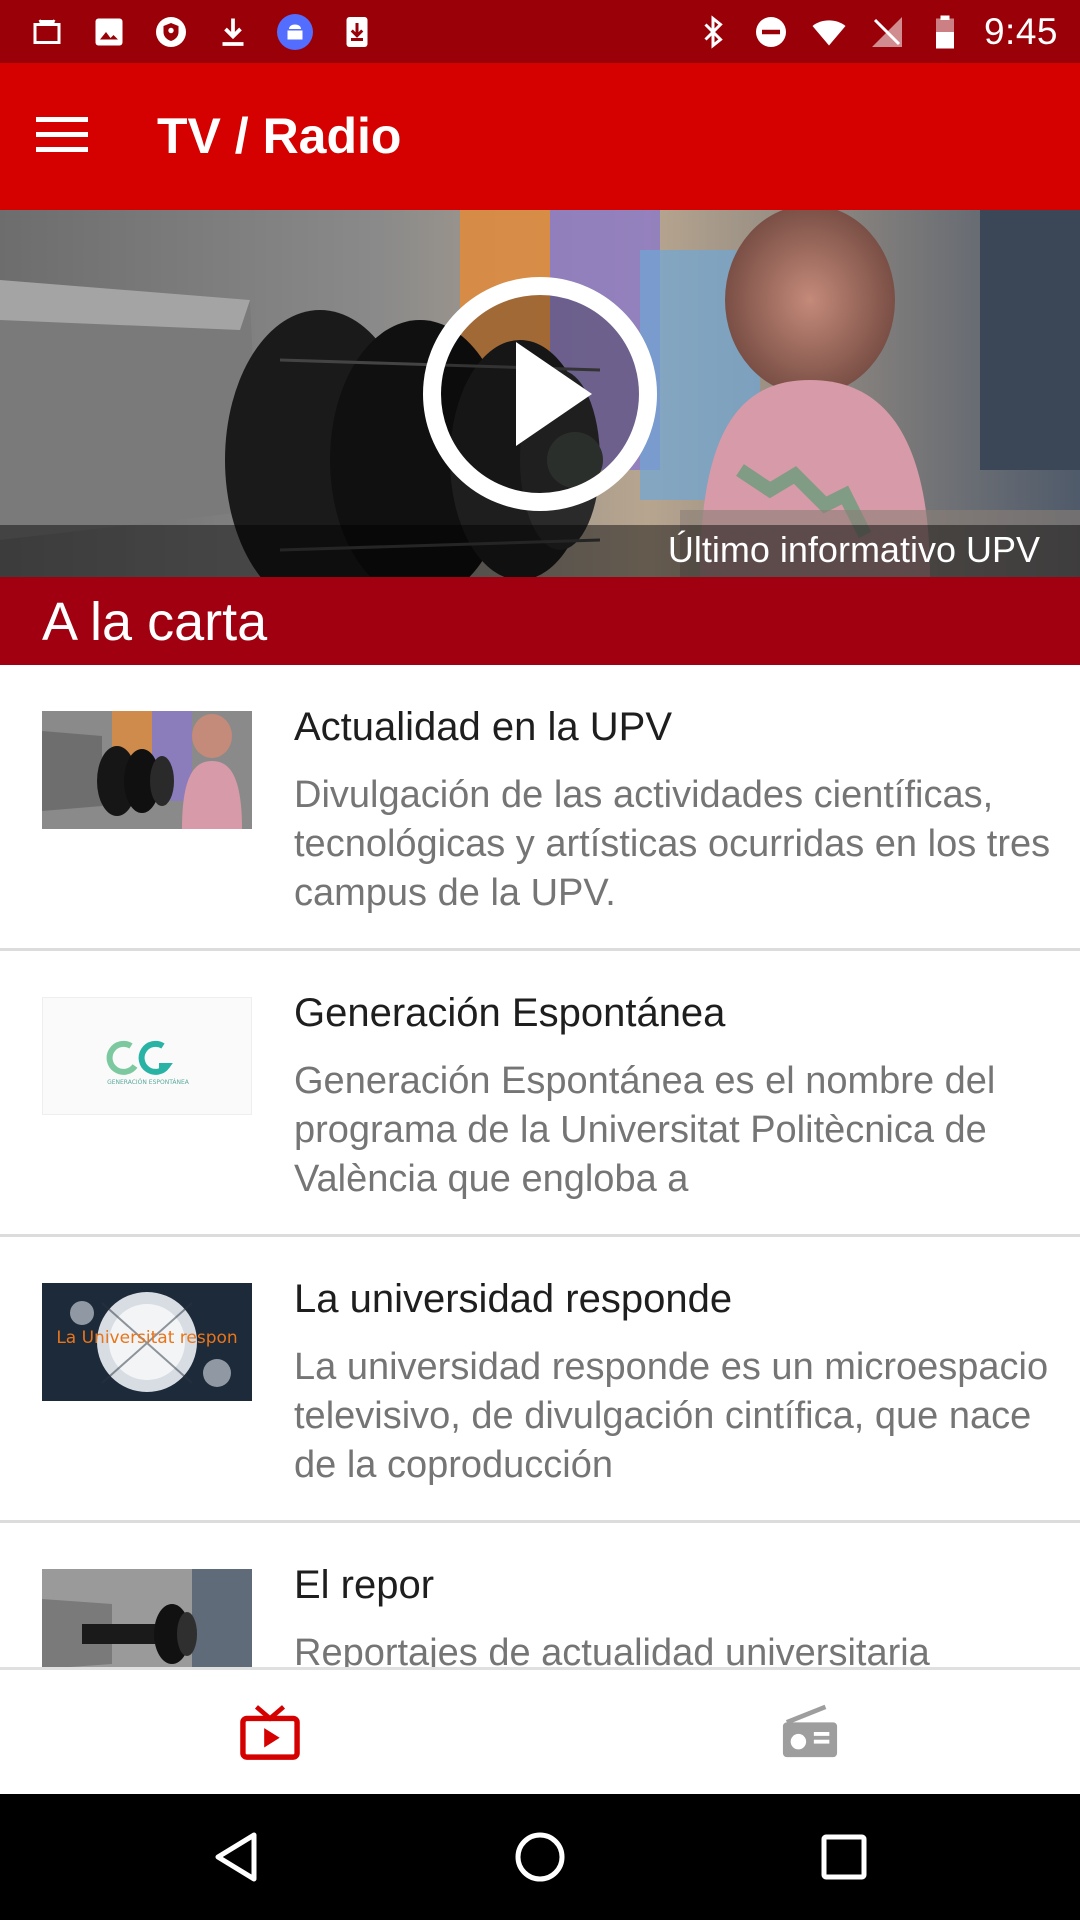  What do you see at coordinates (540, 621) in the screenshot?
I see `section-header: A la carta` at bounding box center [540, 621].